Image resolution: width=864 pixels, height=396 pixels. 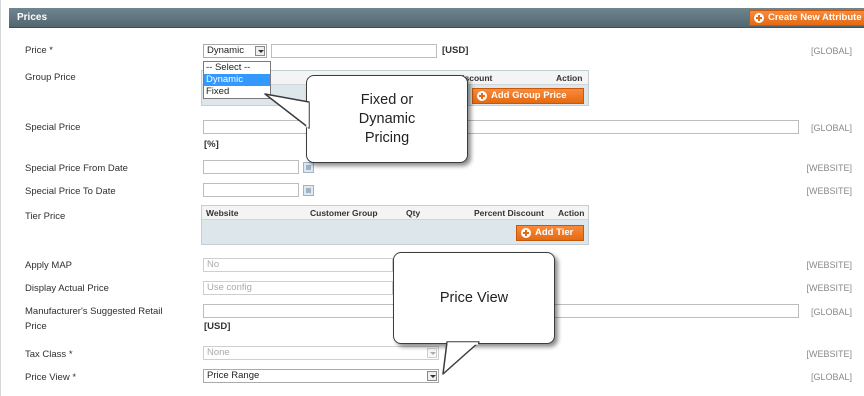 I want to click on section-header: Prices Create New Attribute, so click(x=436, y=18).